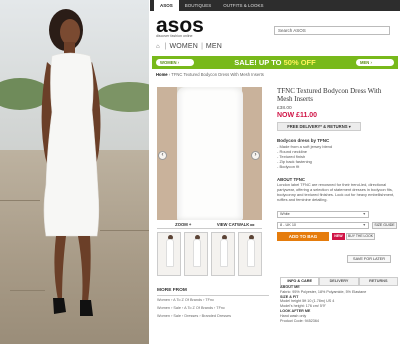 Image resolution: width=400 pixels, height=344 pixels. I want to click on sale-banner: WOMEN › SALE! UP TO 50% OFF MEN ›, so click(275, 62).